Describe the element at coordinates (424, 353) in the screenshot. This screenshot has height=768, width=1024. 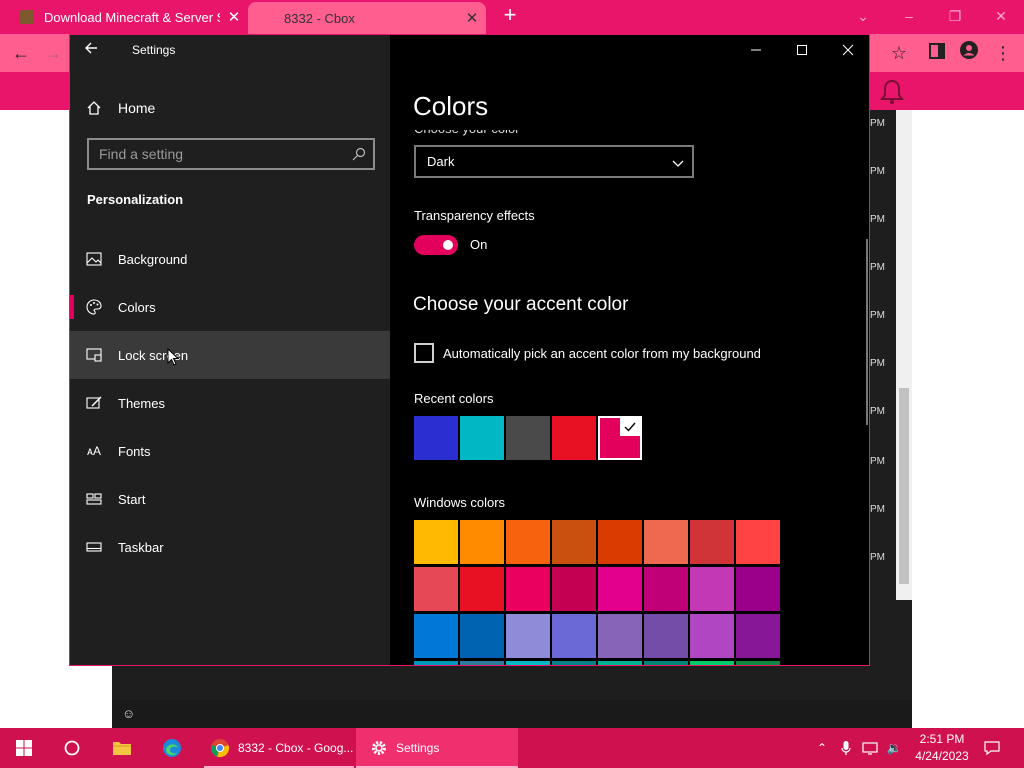
I see `auto-pick-checkbox` at that location.